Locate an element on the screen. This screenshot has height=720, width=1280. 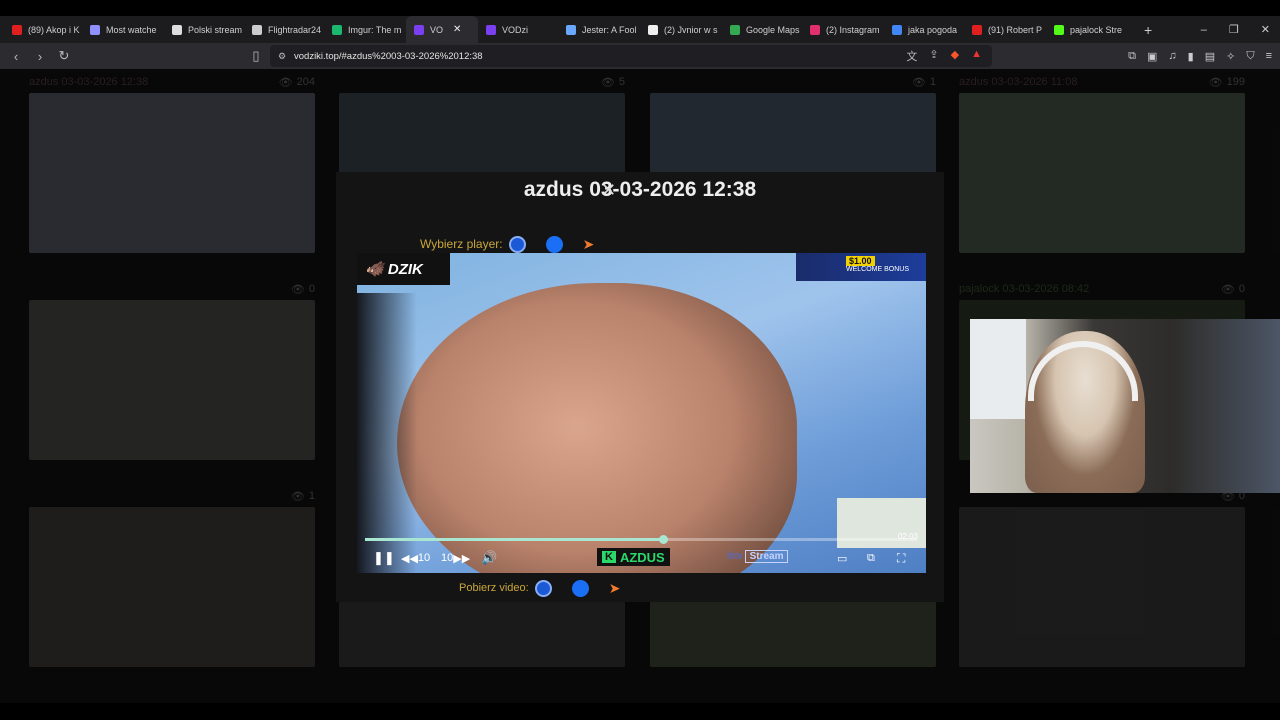
url-text: vodziki.top/#azdus%2003-03-2026%2012:38 is located at coordinates (388, 56).